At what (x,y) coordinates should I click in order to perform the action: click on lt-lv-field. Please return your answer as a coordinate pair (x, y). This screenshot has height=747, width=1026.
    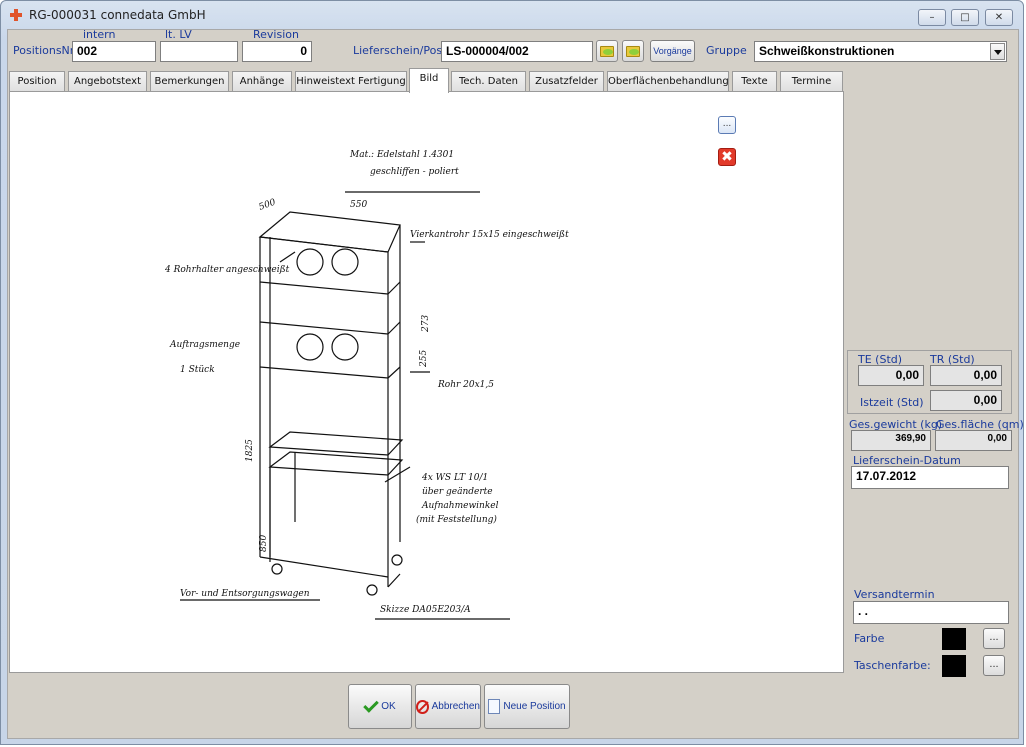
    Looking at the image, I should click on (199, 51).